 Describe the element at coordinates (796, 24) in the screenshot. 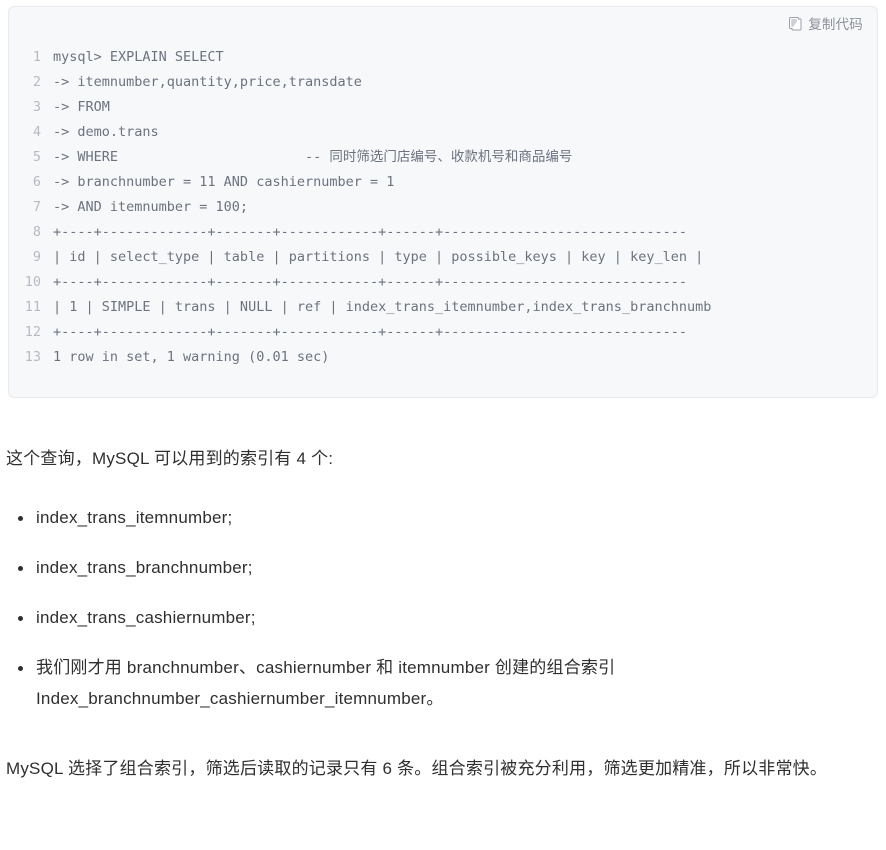

I see `copy-icon` at that location.